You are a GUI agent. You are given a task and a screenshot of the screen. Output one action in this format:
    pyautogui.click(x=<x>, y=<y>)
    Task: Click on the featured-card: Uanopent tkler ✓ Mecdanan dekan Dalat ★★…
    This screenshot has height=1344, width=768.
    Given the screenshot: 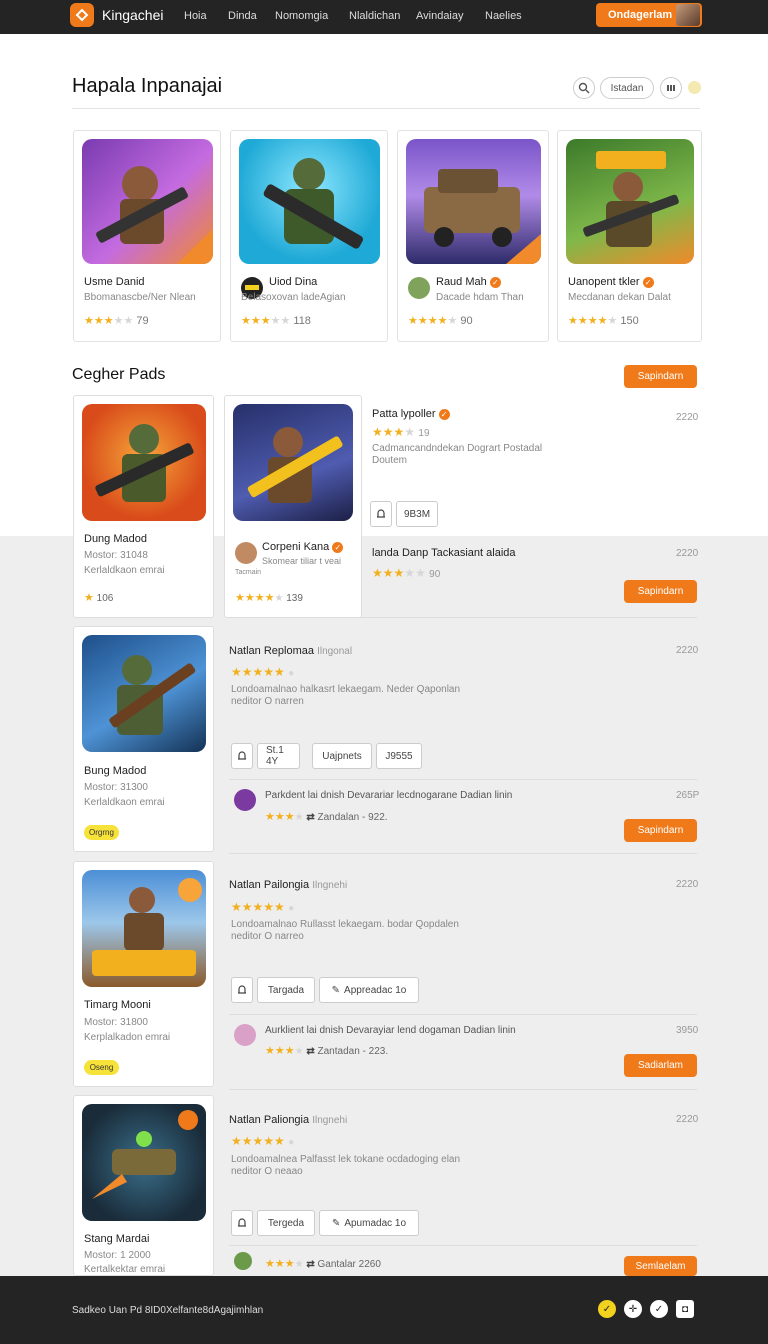 What is the action you would take?
    pyautogui.click(x=629, y=236)
    